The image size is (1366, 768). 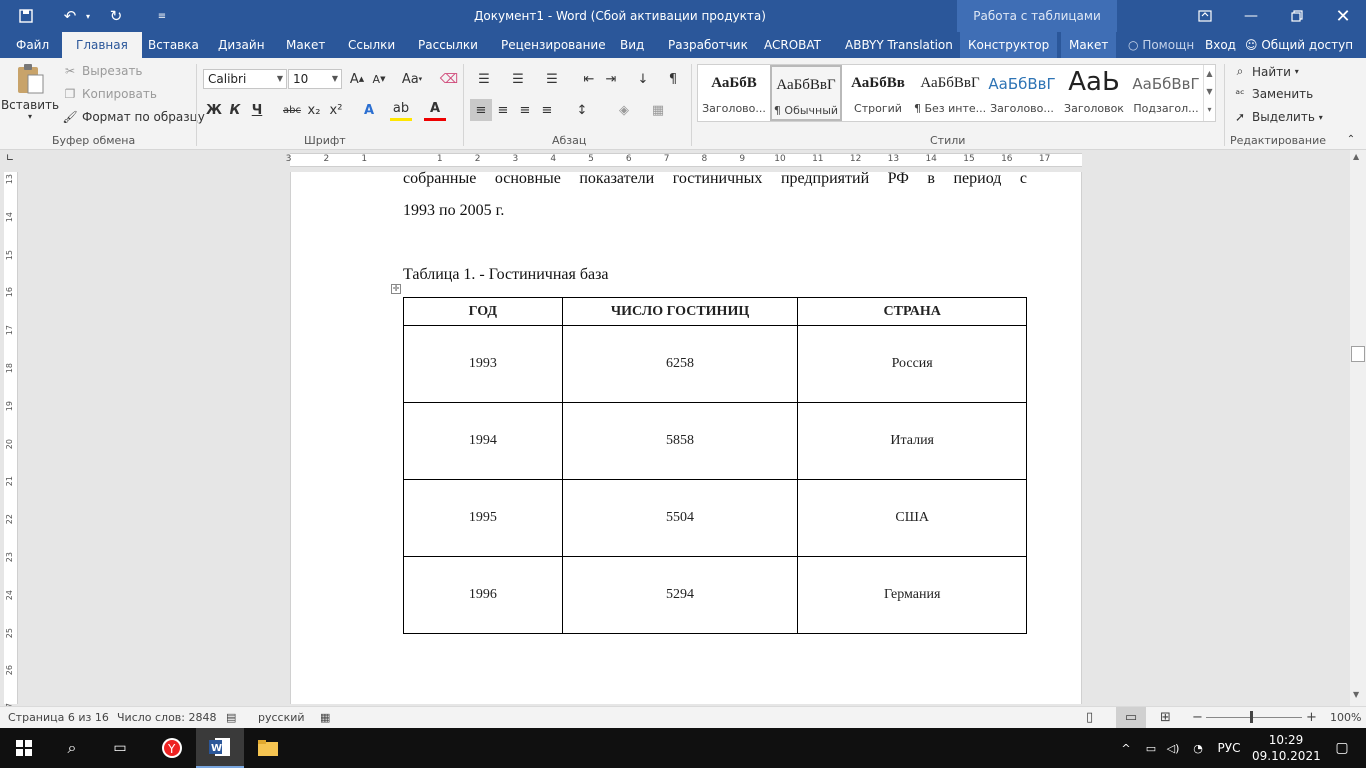 What do you see at coordinates (624, 110) in the screenshot?
I see `shading-icon: ◈` at bounding box center [624, 110].